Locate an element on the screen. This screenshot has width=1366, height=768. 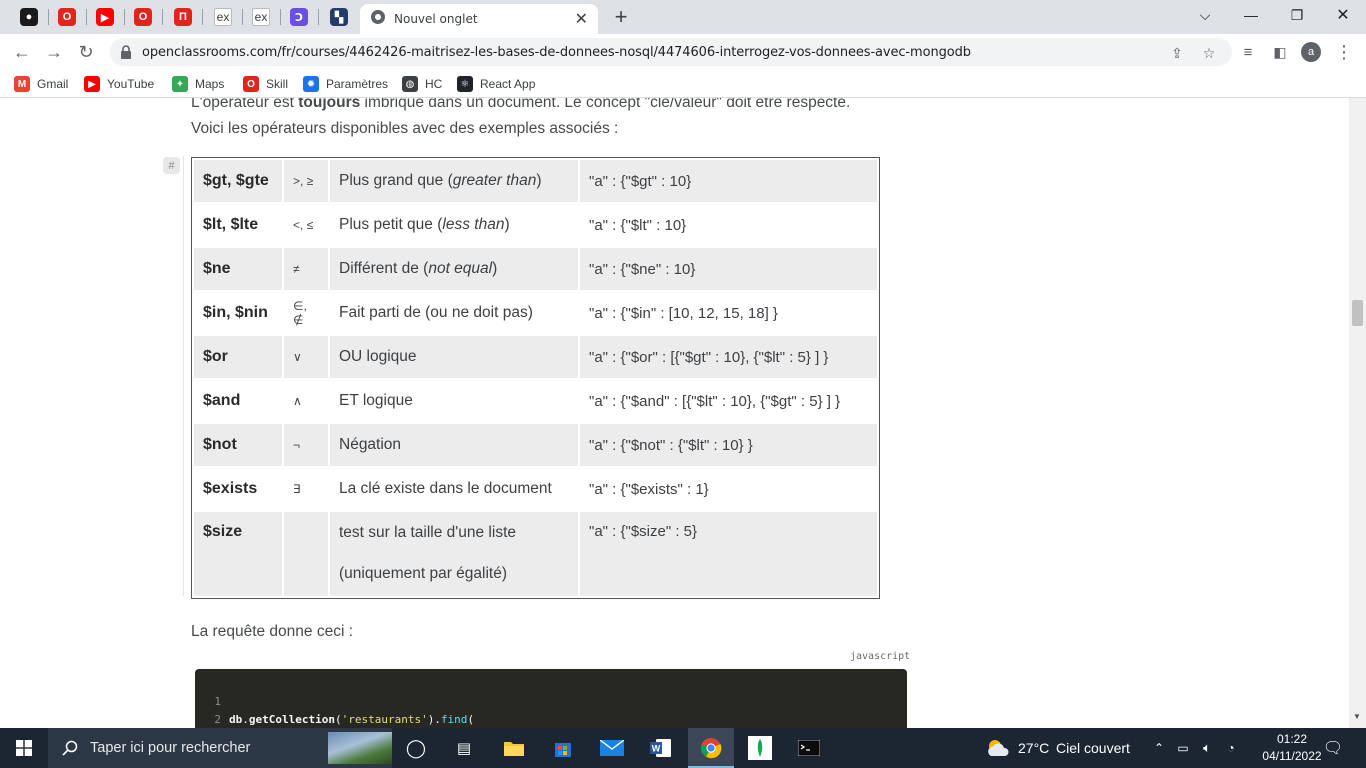
bookmark-maps: ✦ Maps is located at coordinates (198, 84).